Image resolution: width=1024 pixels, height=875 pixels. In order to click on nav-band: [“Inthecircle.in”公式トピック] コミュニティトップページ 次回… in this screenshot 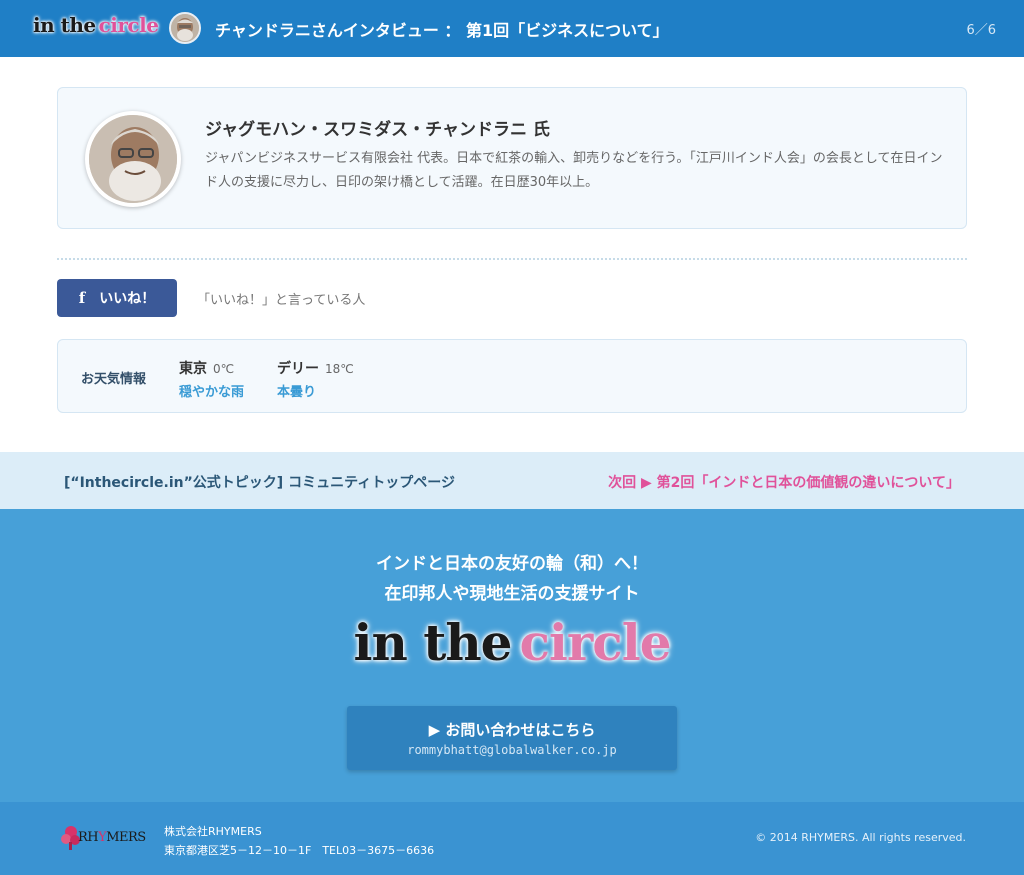, I will do `click(512, 480)`.